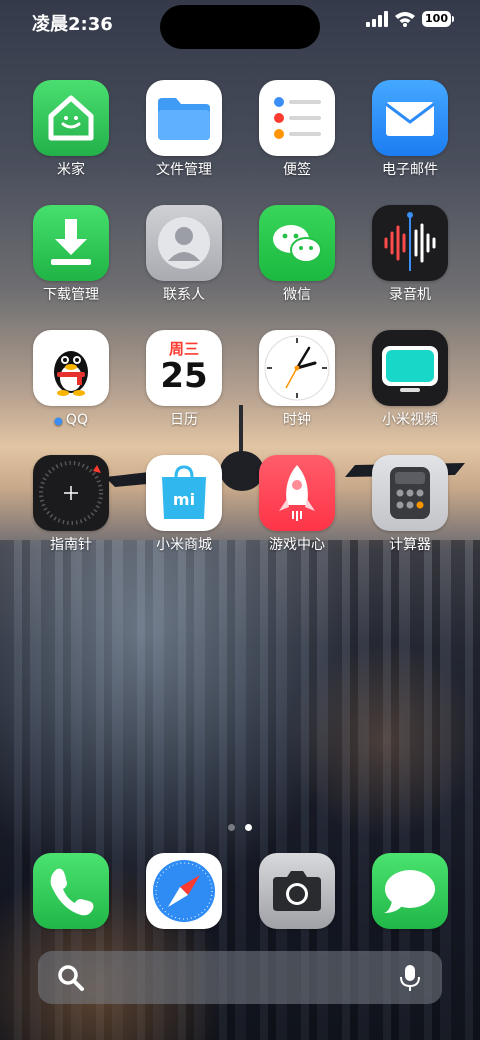 The height and width of the screenshot is (1040, 480). I want to click on app-recorder: 录音机, so click(410, 254).